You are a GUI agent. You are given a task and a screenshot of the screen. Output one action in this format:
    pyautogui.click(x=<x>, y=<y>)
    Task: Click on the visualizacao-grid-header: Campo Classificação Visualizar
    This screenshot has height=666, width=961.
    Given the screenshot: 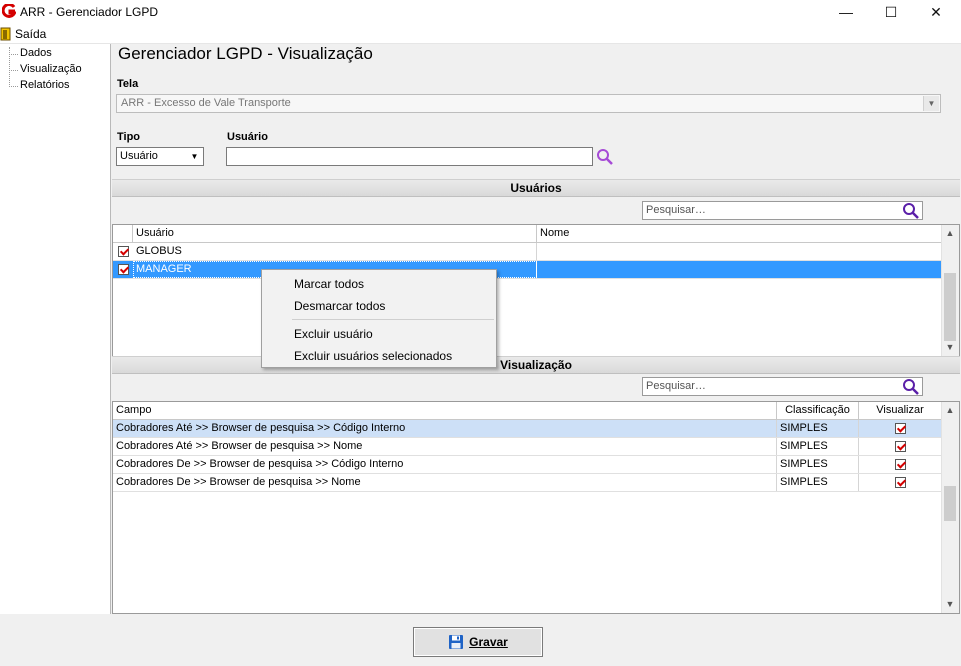 What is the action you would take?
    pyautogui.click(x=527, y=411)
    